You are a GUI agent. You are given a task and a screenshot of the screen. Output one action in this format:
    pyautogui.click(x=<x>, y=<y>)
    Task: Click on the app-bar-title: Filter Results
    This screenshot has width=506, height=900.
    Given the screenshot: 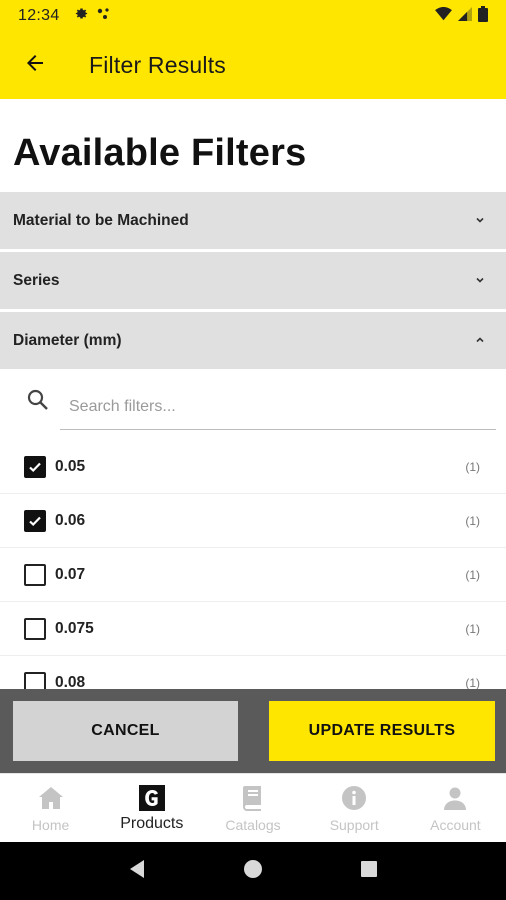 What is the action you would take?
    pyautogui.click(x=157, y=65)
    